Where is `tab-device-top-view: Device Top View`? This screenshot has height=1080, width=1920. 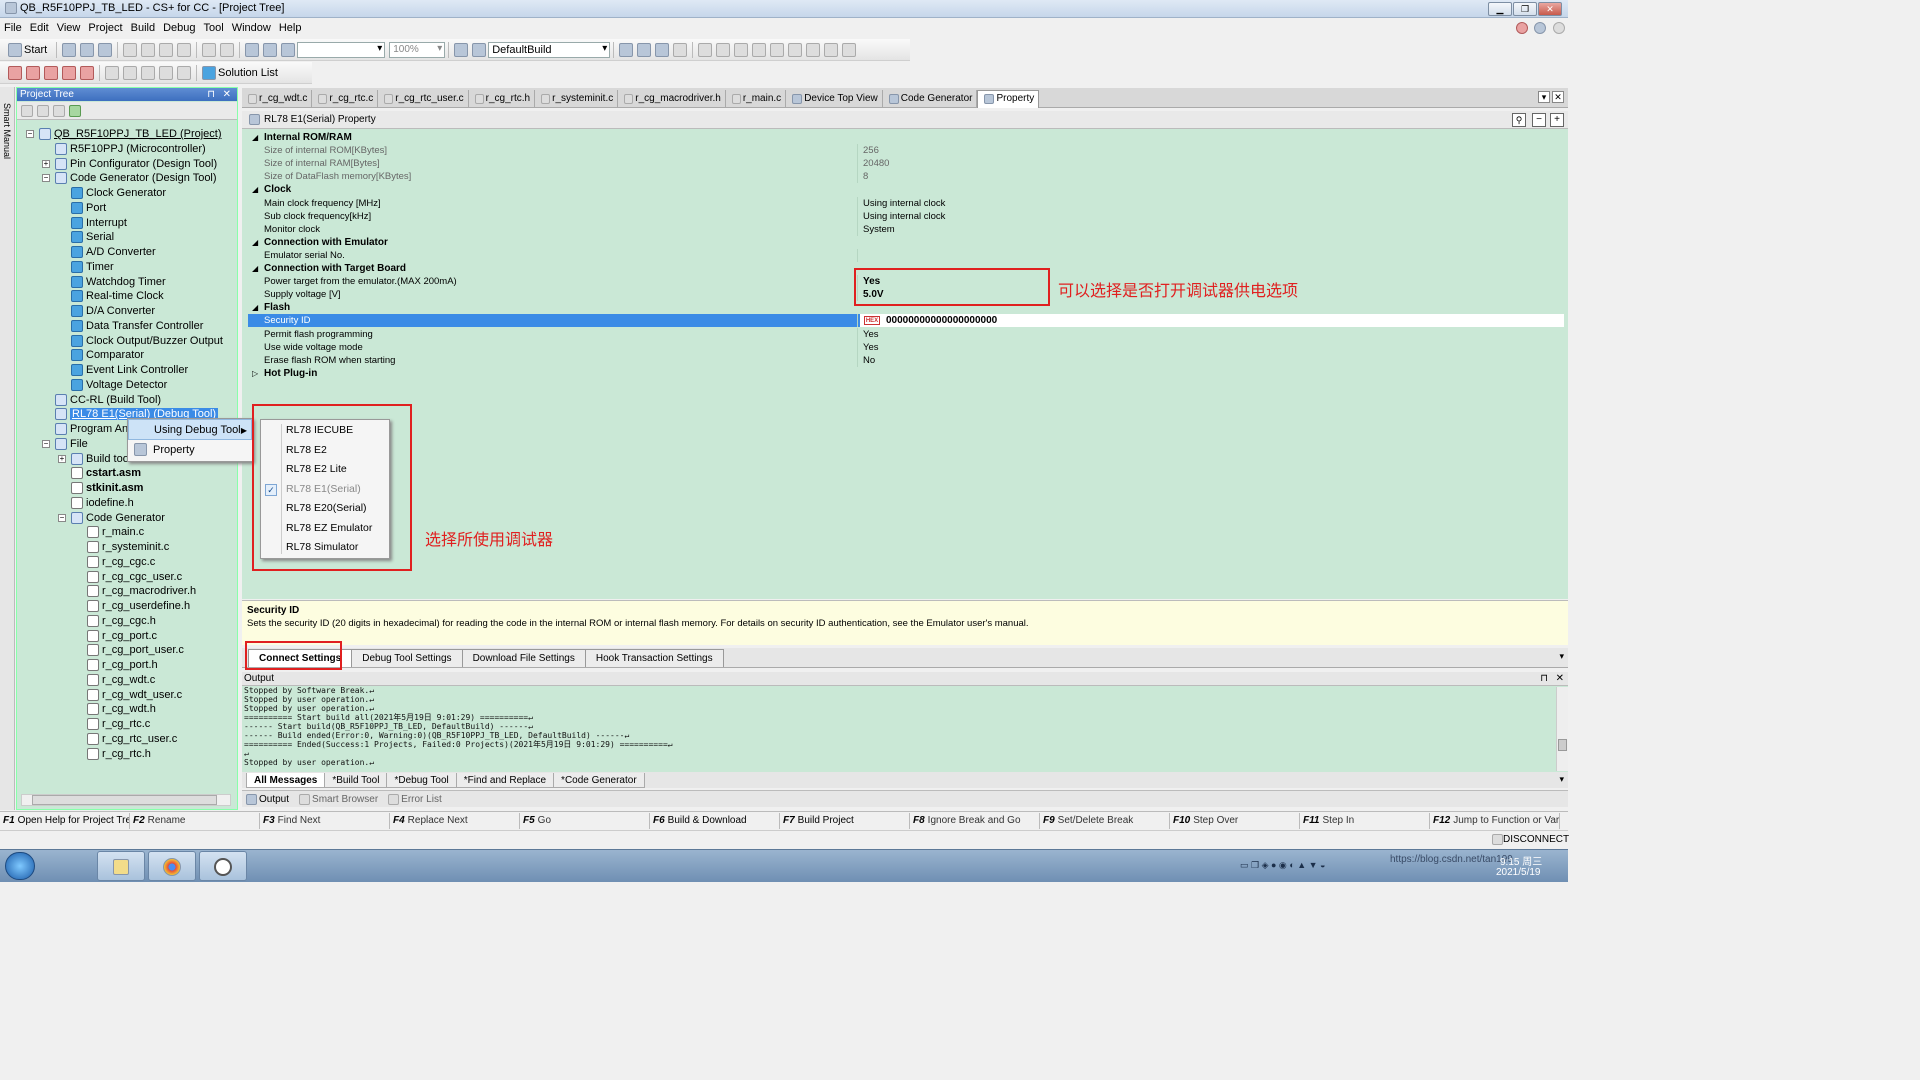
tab-device-top-view: Device Top View is located at coordinates (834, 98).